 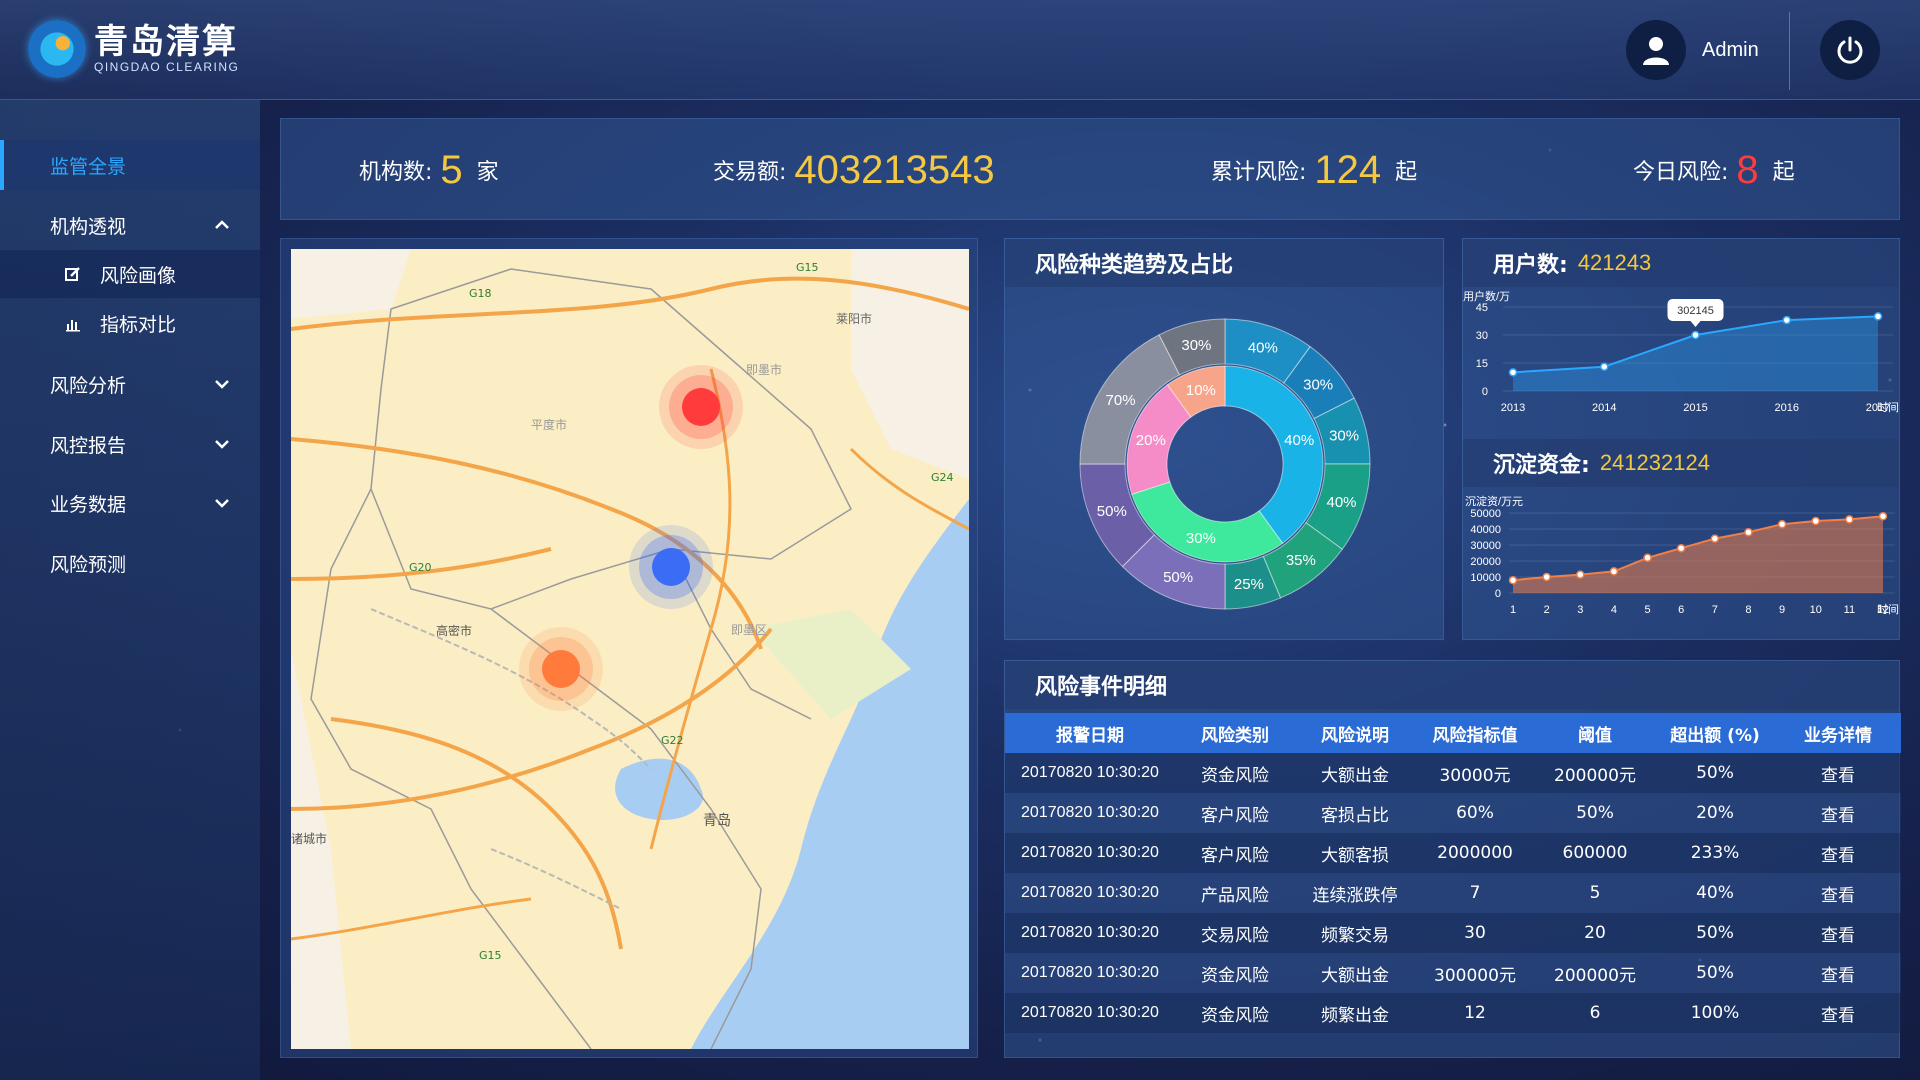 What do you see at coordinates (1485, 392) in the screenshot?
I see `y-tick-label: 0` at bounding box center [1485, 392].